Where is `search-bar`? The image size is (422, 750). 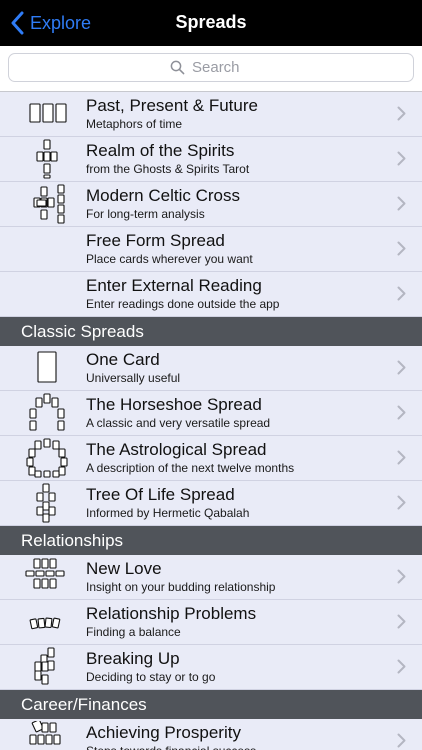
search-bar is located at coordinates (211, 69).